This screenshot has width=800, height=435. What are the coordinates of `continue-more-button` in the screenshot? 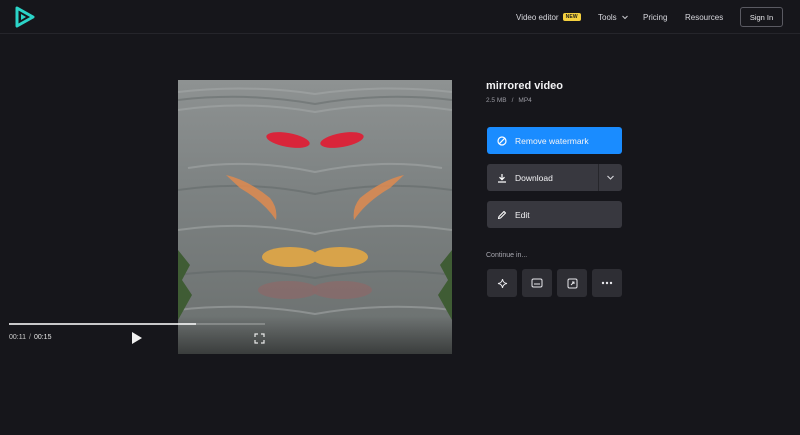 It's located at (607, 283).